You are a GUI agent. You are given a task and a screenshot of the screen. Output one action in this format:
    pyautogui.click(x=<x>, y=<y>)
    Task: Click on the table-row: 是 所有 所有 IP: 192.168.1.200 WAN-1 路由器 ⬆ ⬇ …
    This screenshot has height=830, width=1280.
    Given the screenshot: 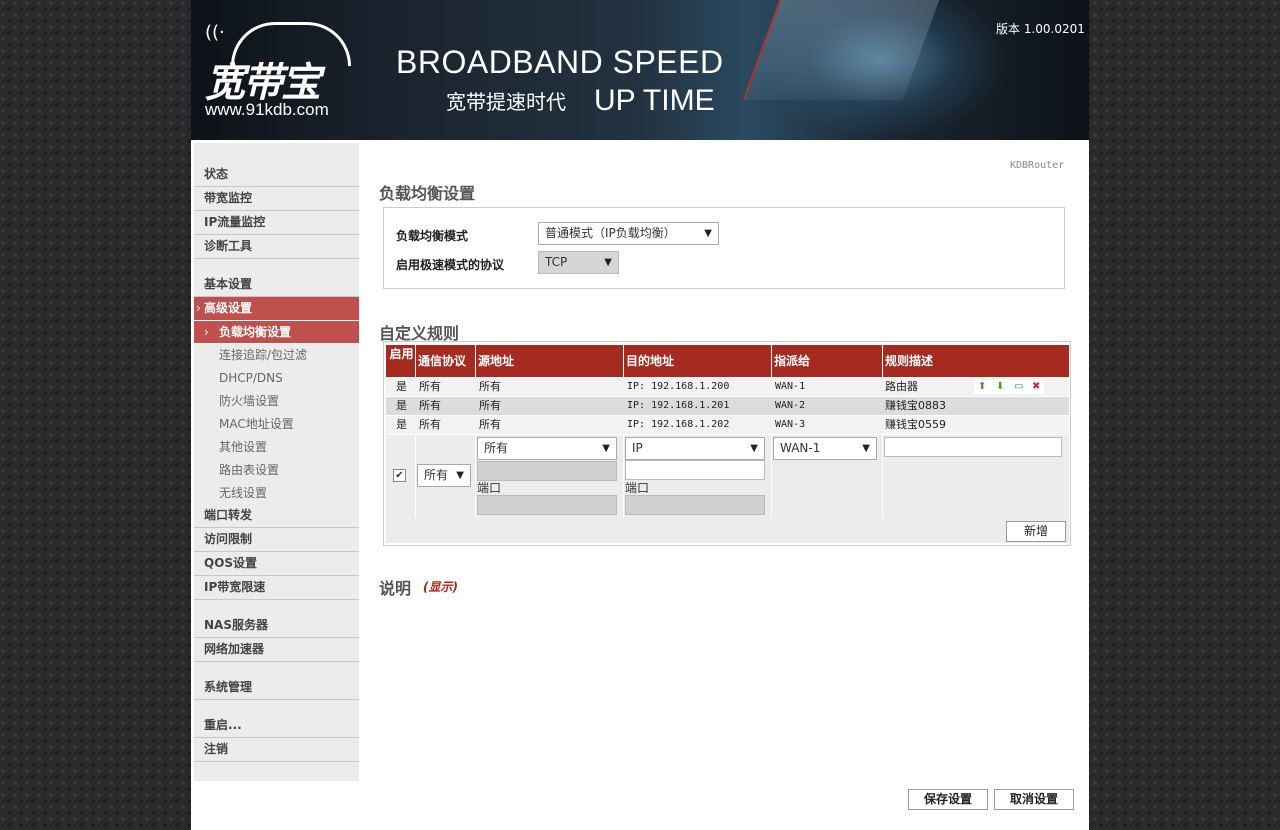 What is the action you would take?
    pyautogui.click(x=727, y=387)
    